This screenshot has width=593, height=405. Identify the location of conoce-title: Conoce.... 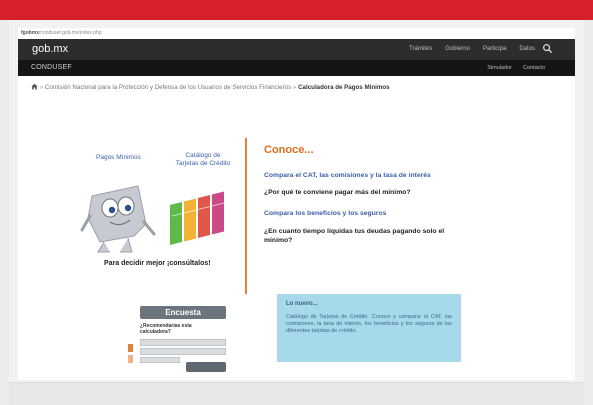
(289, 150).